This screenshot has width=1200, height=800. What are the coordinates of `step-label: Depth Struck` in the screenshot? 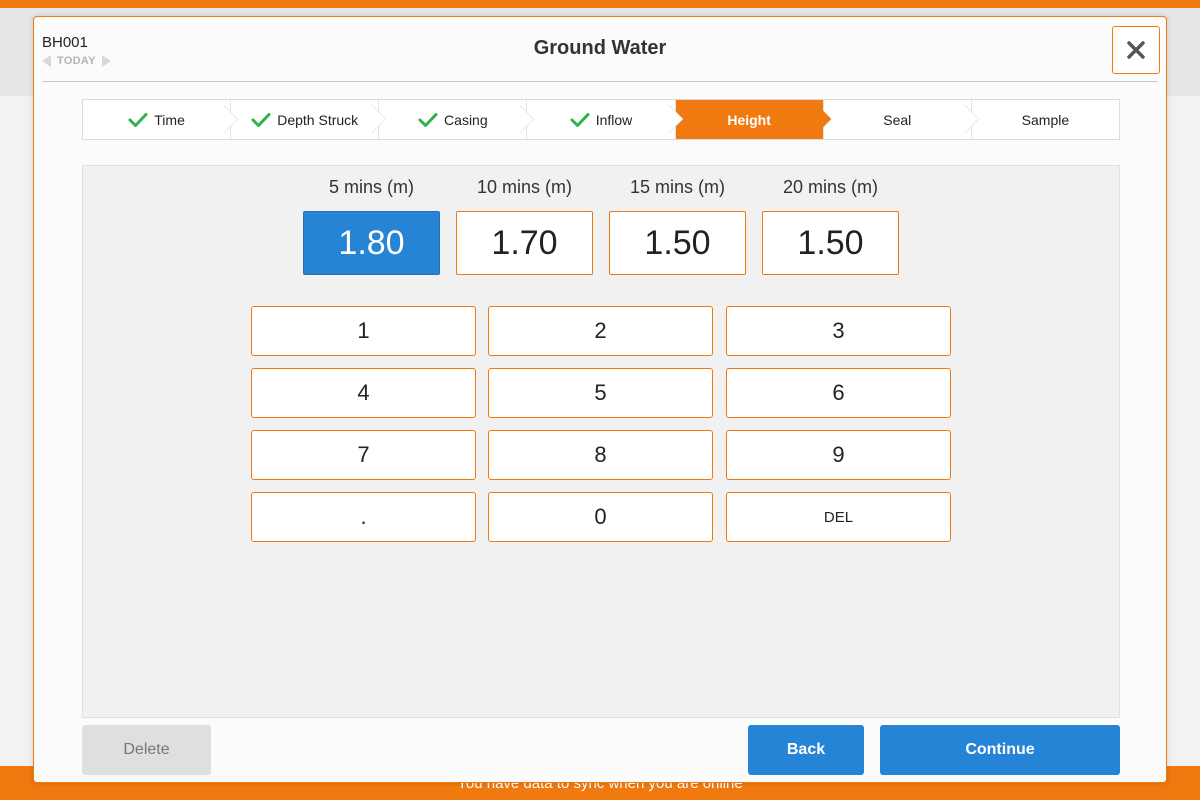 It's located at (318, 119).